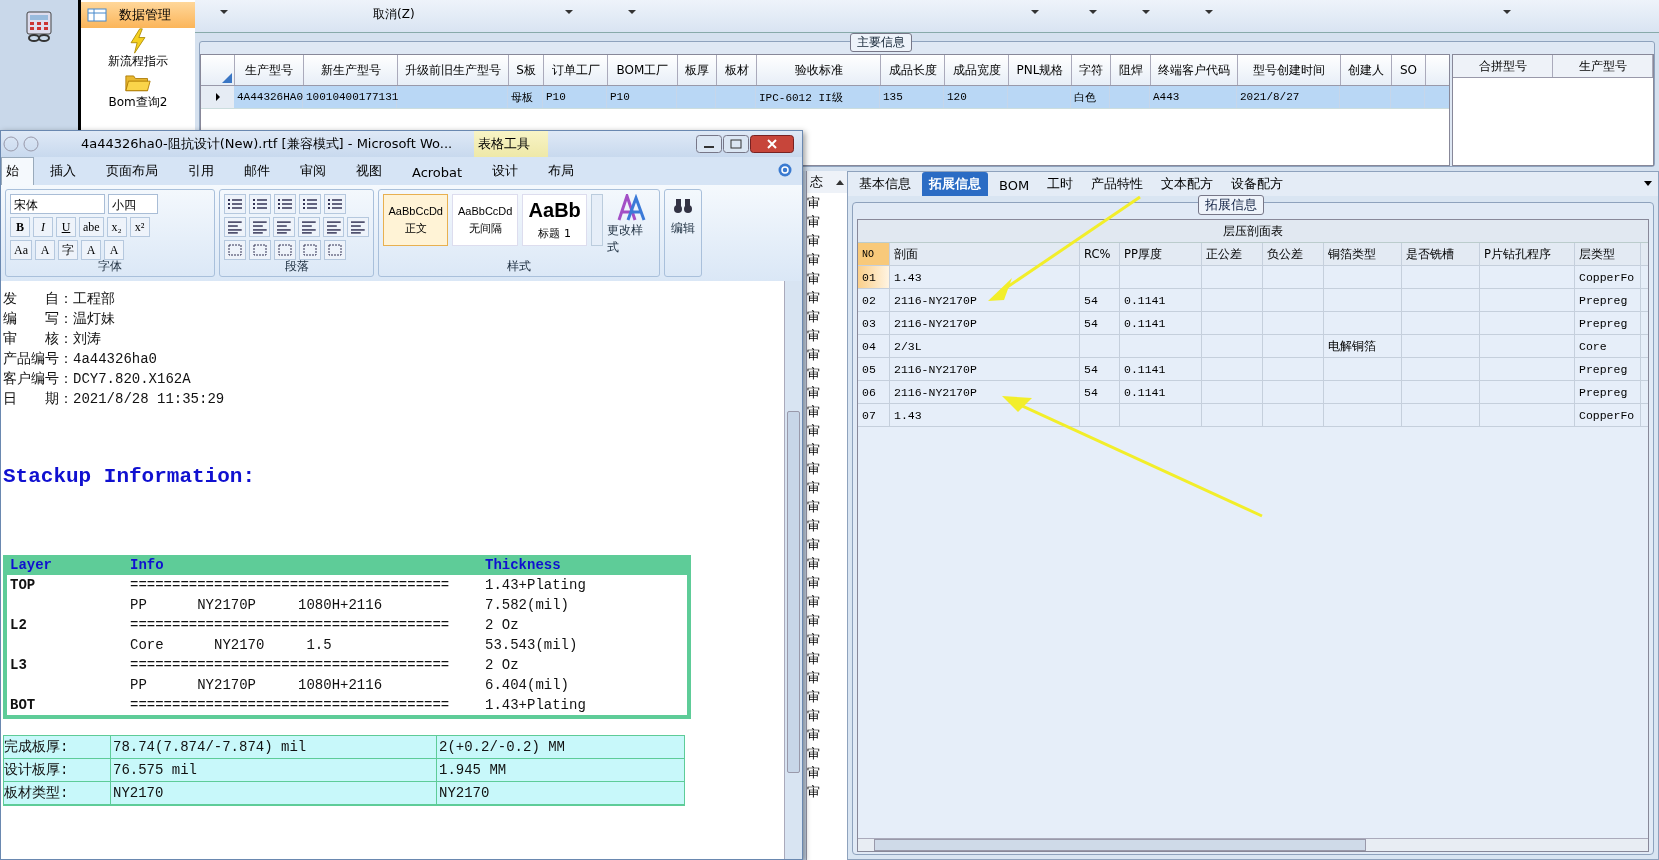  I want to click on ribbon-tab: 视图, so click(369, 171).